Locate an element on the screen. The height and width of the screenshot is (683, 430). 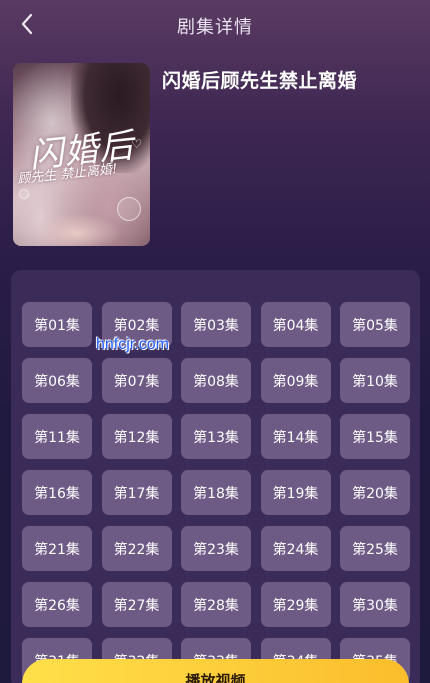
episode-button: 第16集 is located at coordinates (57, 492).